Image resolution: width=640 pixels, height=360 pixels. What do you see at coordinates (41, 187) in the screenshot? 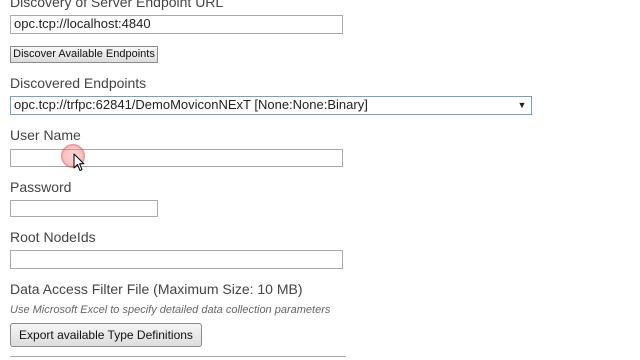
I see `password-label: Password` at bounding box center [41, 187].